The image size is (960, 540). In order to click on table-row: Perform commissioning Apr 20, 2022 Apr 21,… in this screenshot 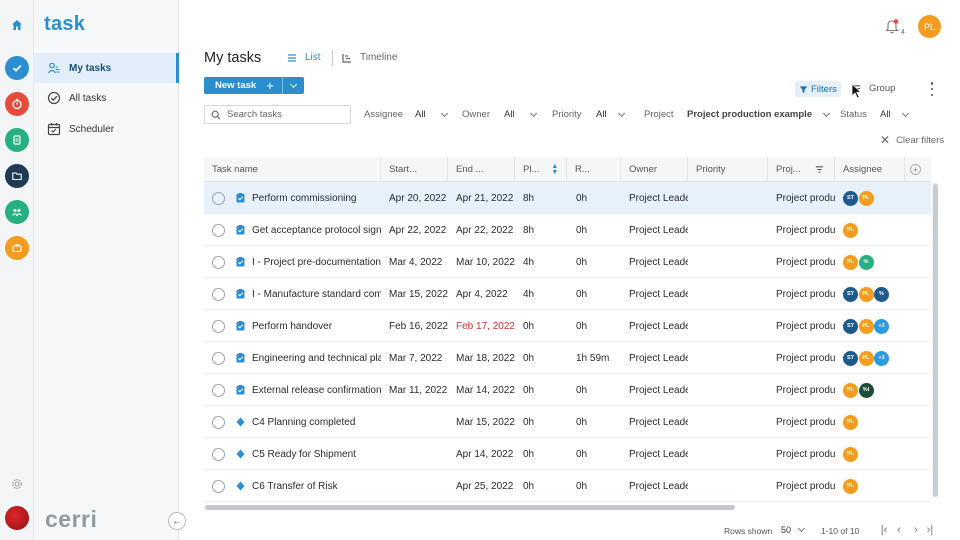, I will do `click(567, 198)`.